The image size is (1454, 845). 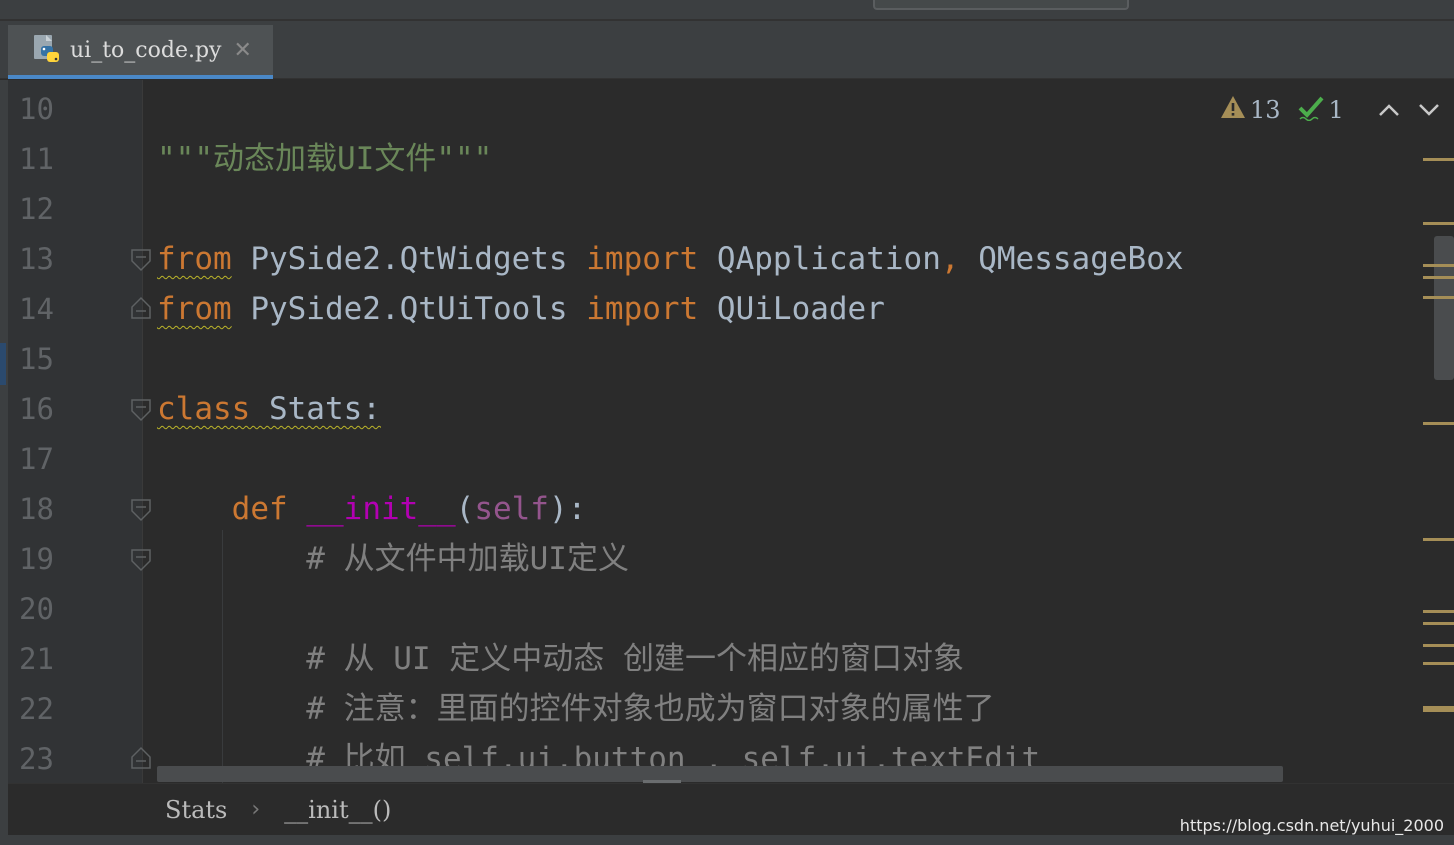 What do you see at coordinates (1336, 110) in the screenshot?
I see `weak-warning-count: 1` at bounding box center [1336, 110].